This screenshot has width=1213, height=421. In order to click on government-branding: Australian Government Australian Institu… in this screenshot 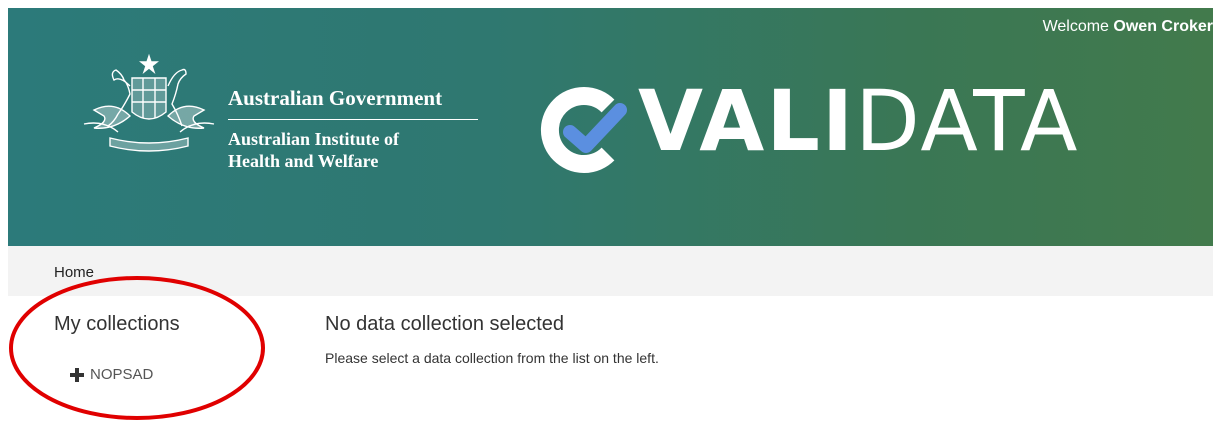, I will do `click(358, 129)`.